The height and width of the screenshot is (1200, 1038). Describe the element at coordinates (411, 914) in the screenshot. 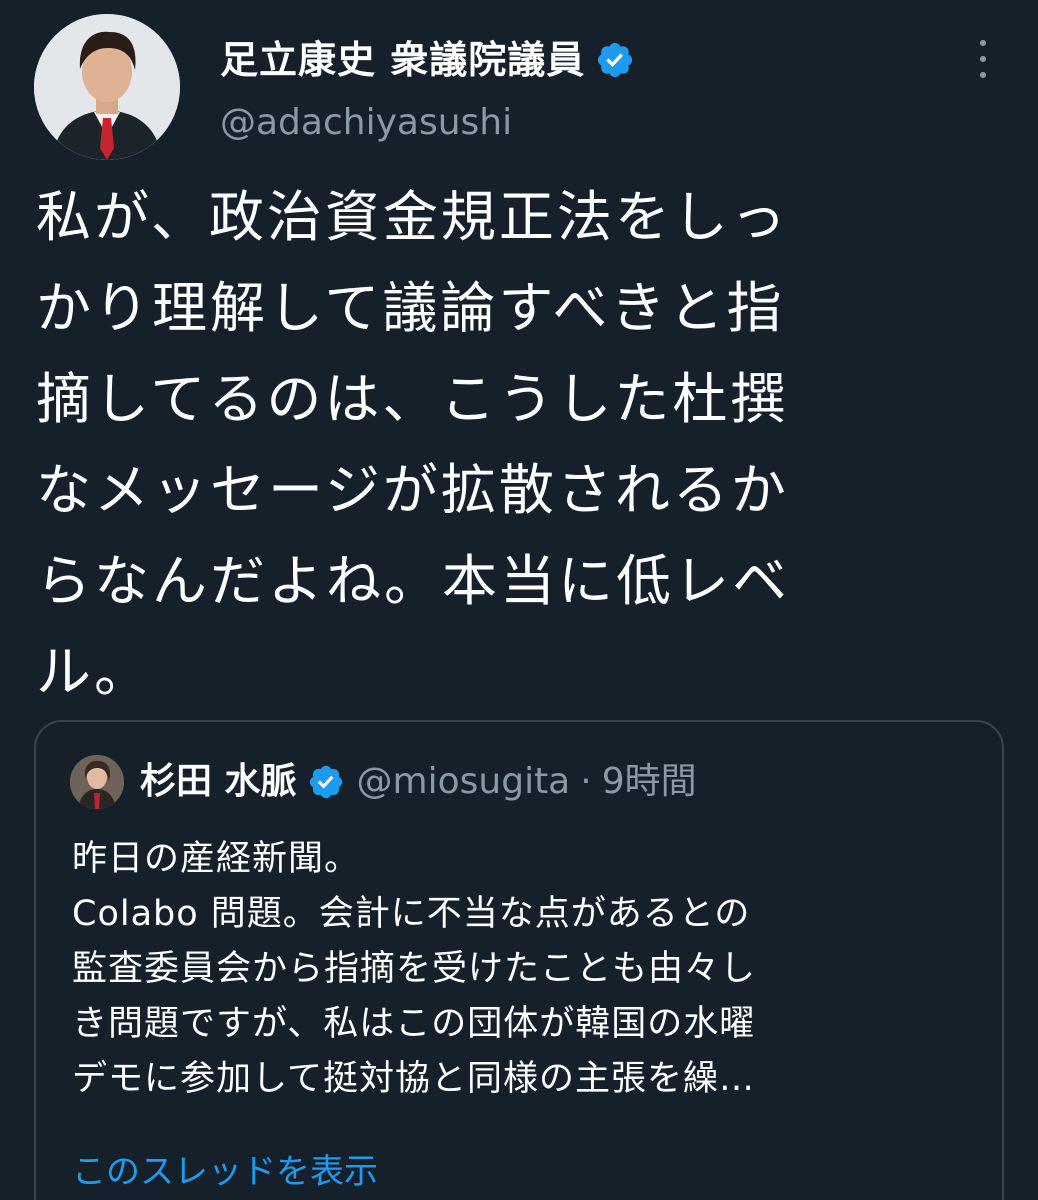

I see `quoted-text-line: Colabo 問題。会計に不当な点があるとの` at that location.